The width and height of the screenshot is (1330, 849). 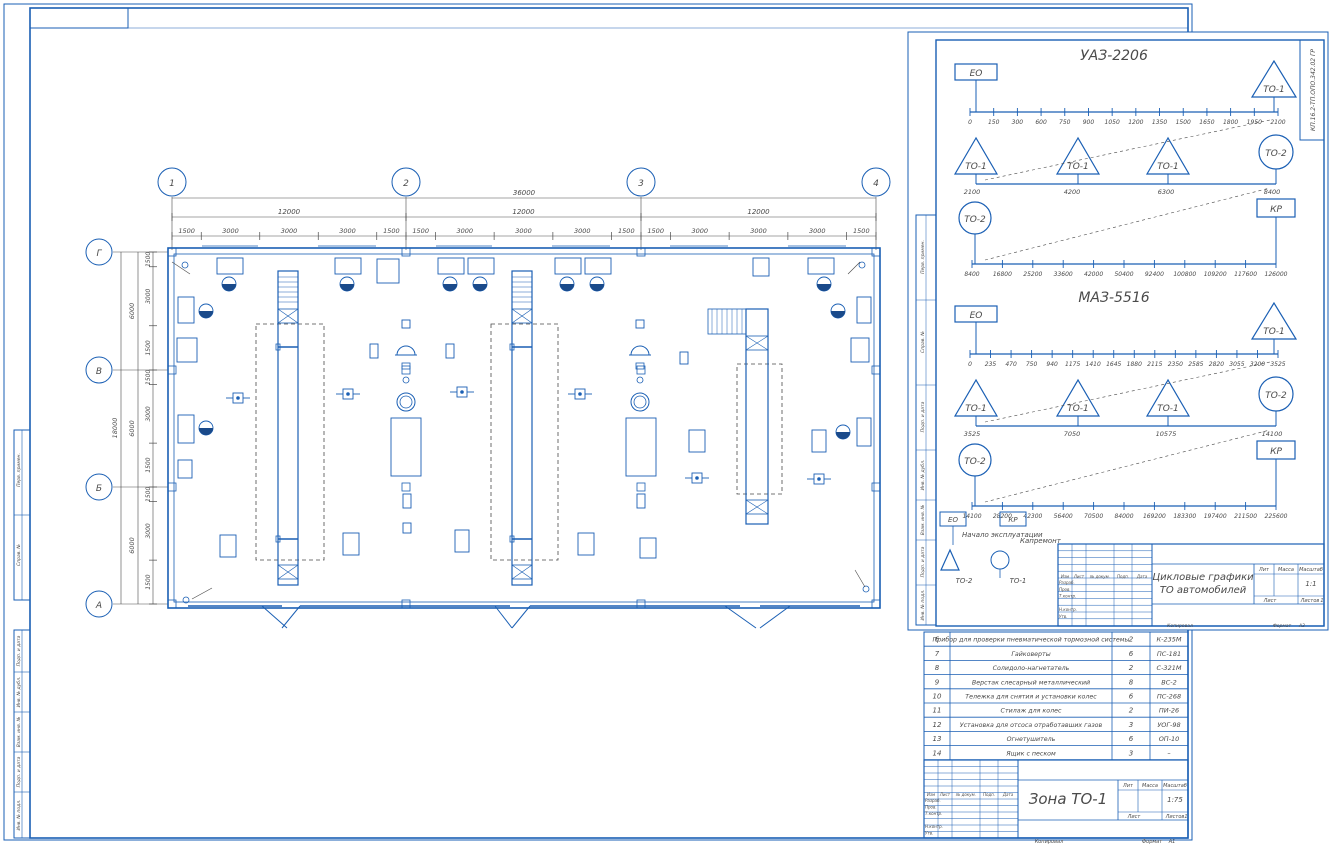 I want to click on dim-total: 36000, so click(x=524, y=193).